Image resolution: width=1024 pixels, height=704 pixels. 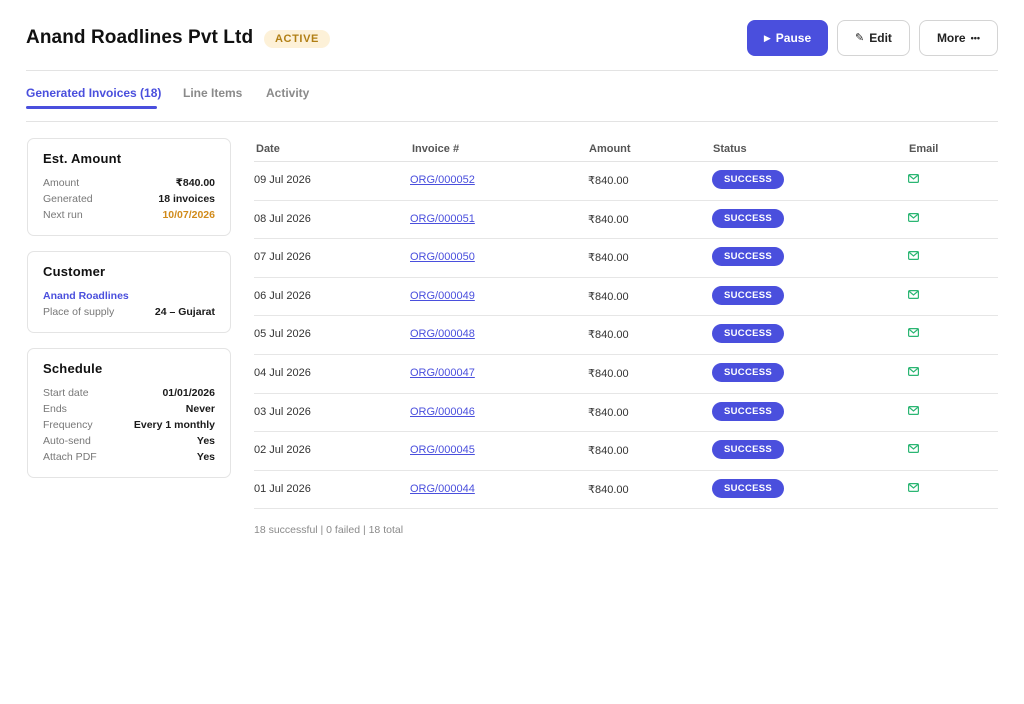 I want to click on tab-generated-invoices: Generated Invoices (18), so click(x=93, y=93).